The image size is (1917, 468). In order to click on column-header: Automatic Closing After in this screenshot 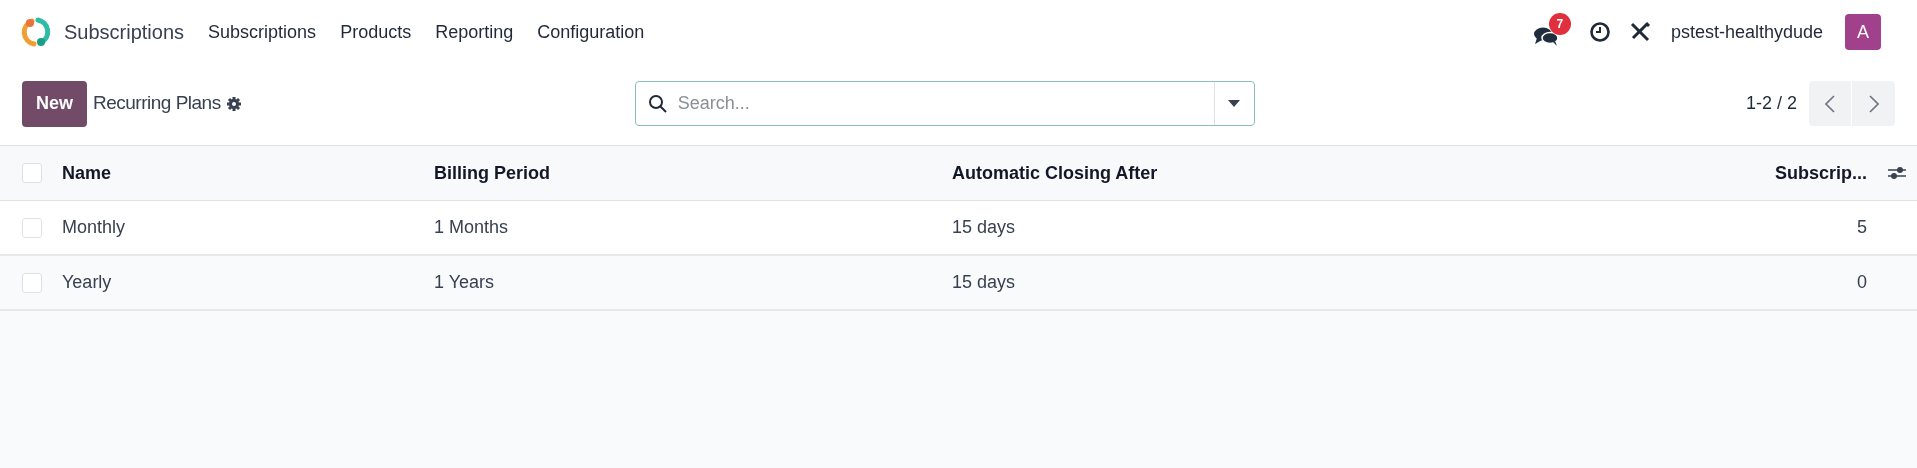, I will do `click(1055, 173)`.